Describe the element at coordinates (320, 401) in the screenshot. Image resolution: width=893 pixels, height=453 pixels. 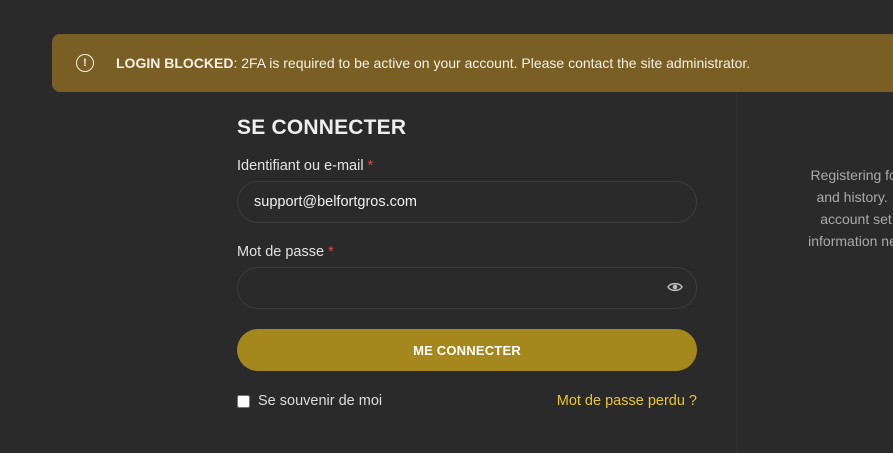
I see `remember-me-label: Se souvenir de moi` at that location.